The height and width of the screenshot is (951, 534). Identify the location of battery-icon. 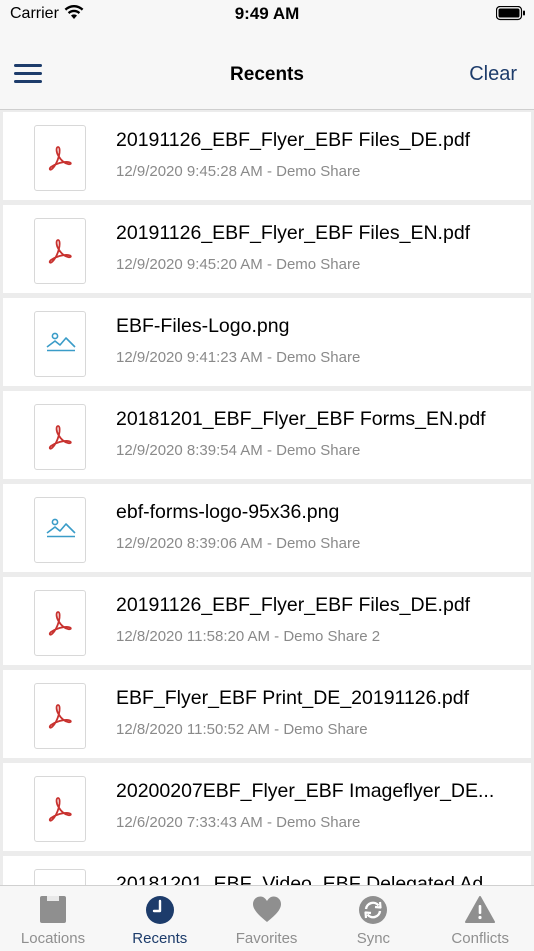
(510, 15).